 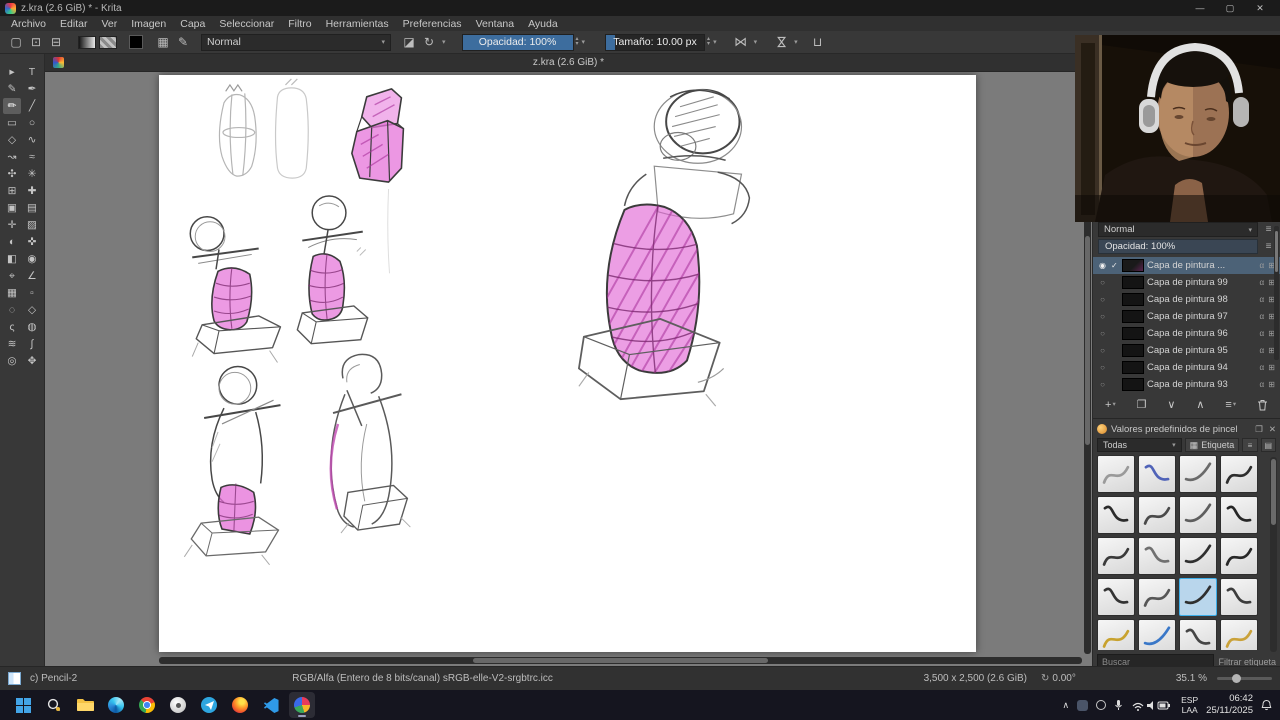 What do you see at coordinates (32, 72) in the screenshot?
I see `text-tool: T` at bounding box center [32, 72].